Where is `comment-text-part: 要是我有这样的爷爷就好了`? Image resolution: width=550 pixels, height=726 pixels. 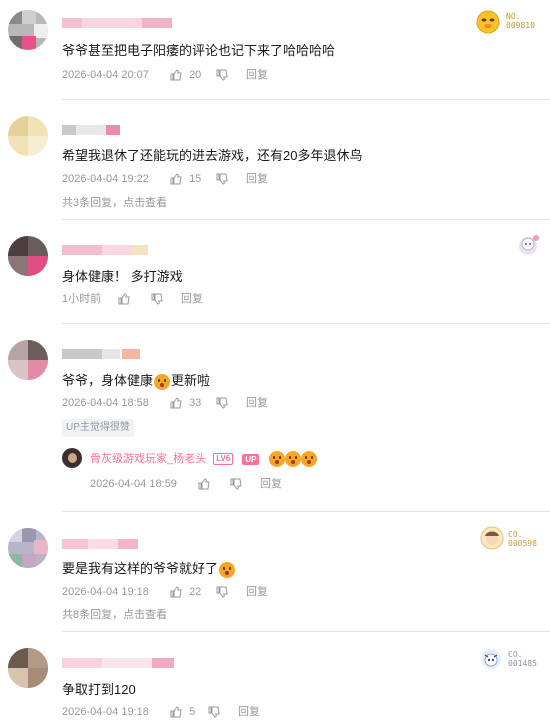
comment-text-part: 要是我有这样的爷爷就好了 is located at coordinates (140, 568).